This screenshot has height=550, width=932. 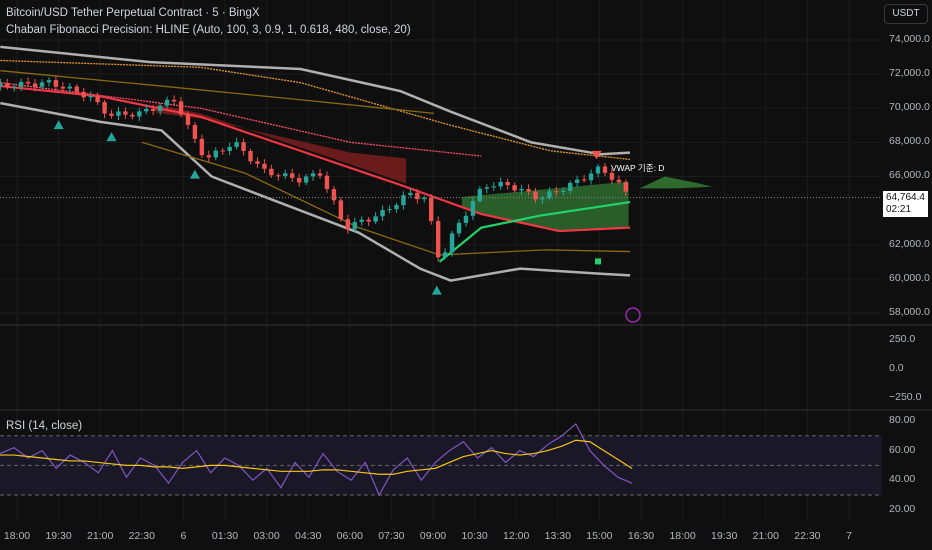 I want to click on price-axis-label: 72,000.0, so click(x=909, y=73).